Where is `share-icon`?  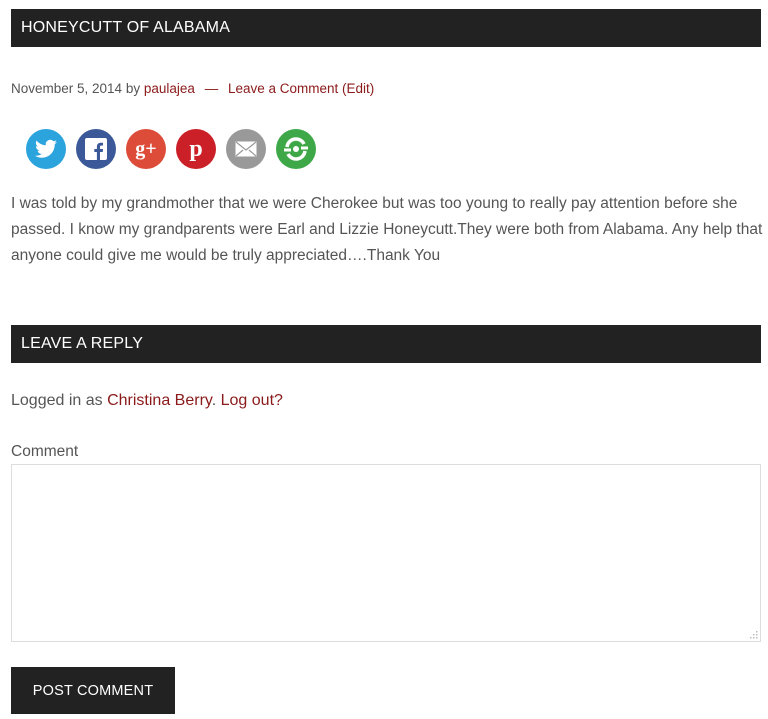
share-icon is located at coordinates (296, 149).